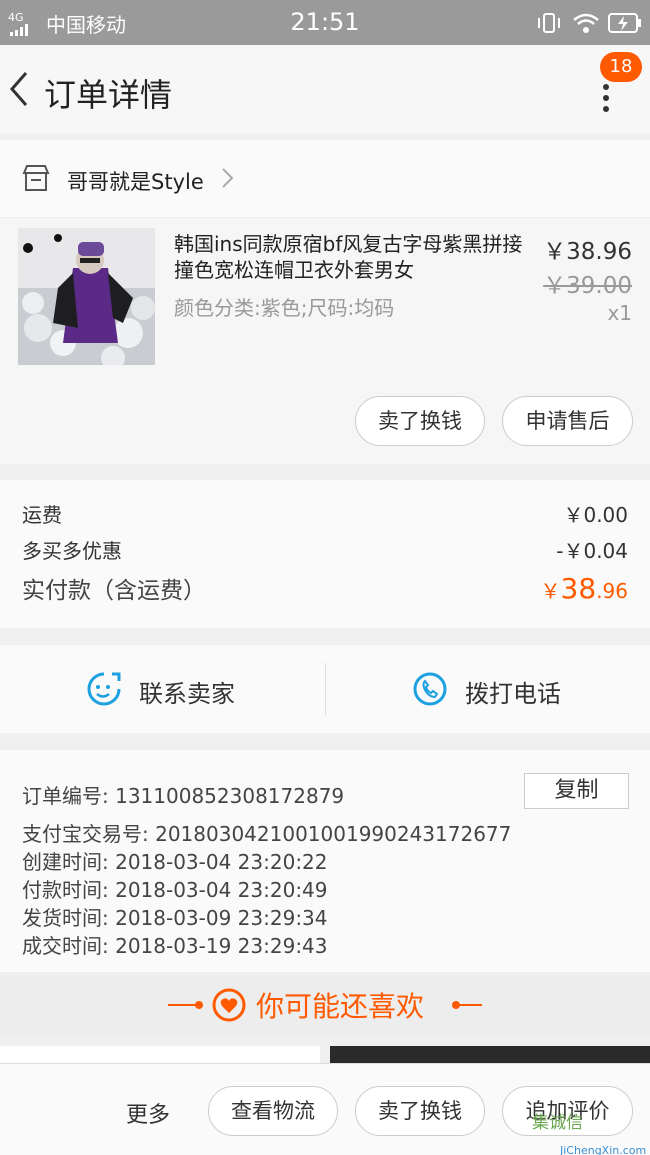 The height and width of the screenshot is (1155, 650). Describe the element at coordinates (175, 890) in the screenshot. I see `paid-time: 付款时间: 2018-03-04 23:20:49` at that location.